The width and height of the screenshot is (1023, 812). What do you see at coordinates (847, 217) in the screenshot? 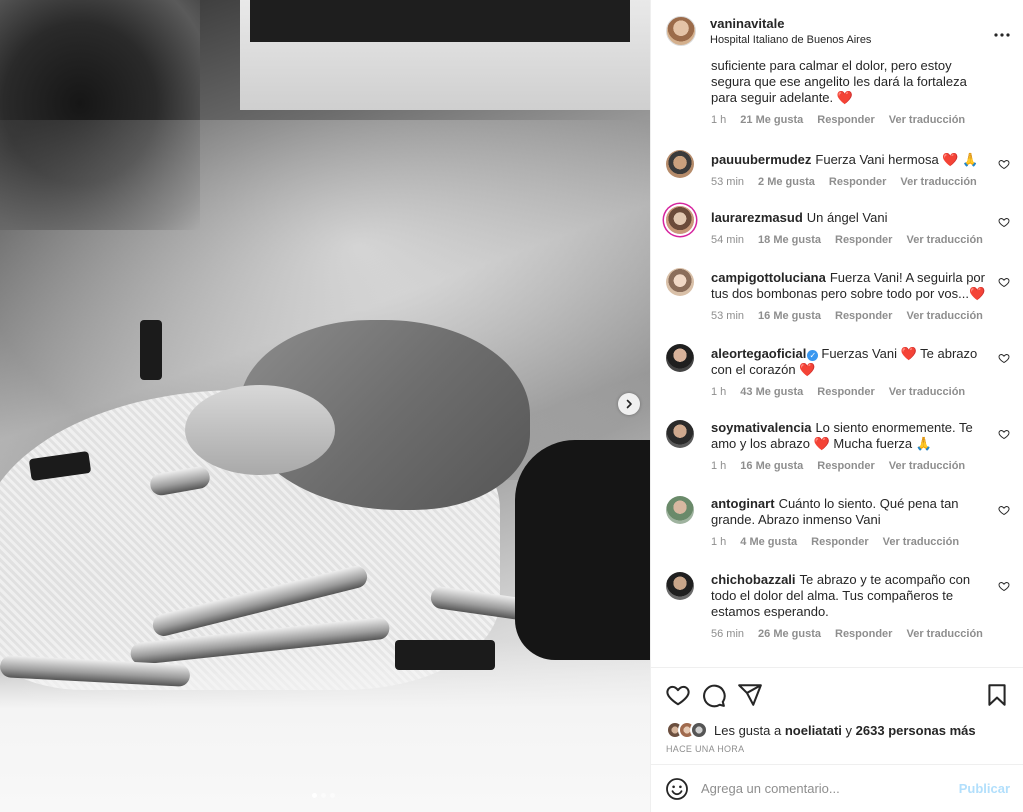
I see `comment-message: Un ángel Vani` at bounding box center [847, 217].